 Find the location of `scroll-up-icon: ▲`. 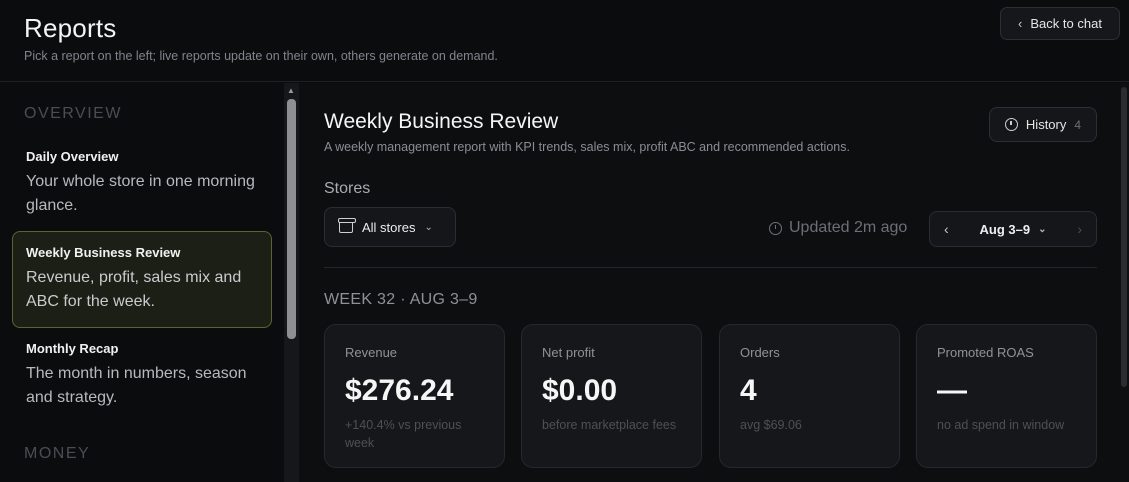

scroll-up-icon: ▲ is located at coordinates (291, 90).